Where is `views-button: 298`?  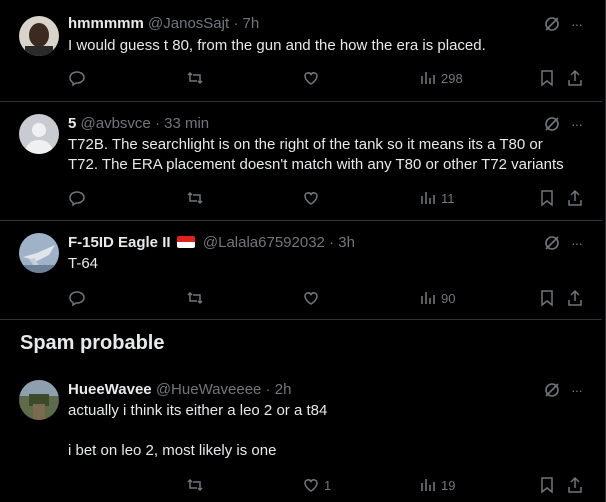 views-button: 298 is located at coordinates (441, 78).